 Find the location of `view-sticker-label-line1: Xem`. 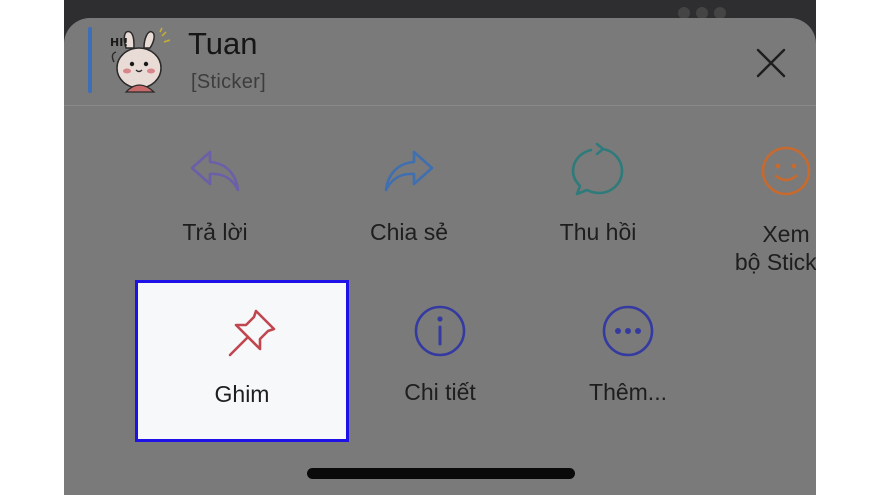

view-sticker-label-line1: Xem is located at coordinates (786, 234).